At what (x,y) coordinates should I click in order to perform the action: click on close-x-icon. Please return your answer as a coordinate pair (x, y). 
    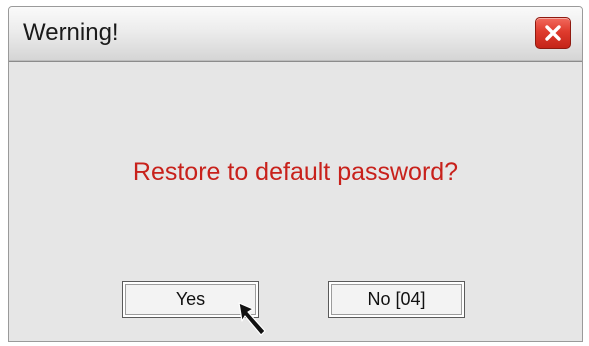
    Looking at the image, I should click on (553, 33).